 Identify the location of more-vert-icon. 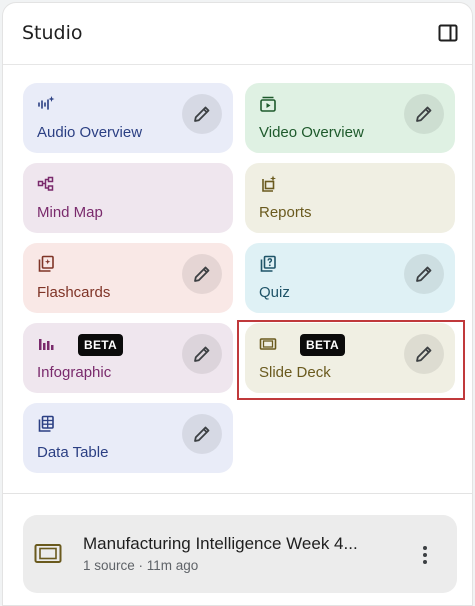
(425, 555).